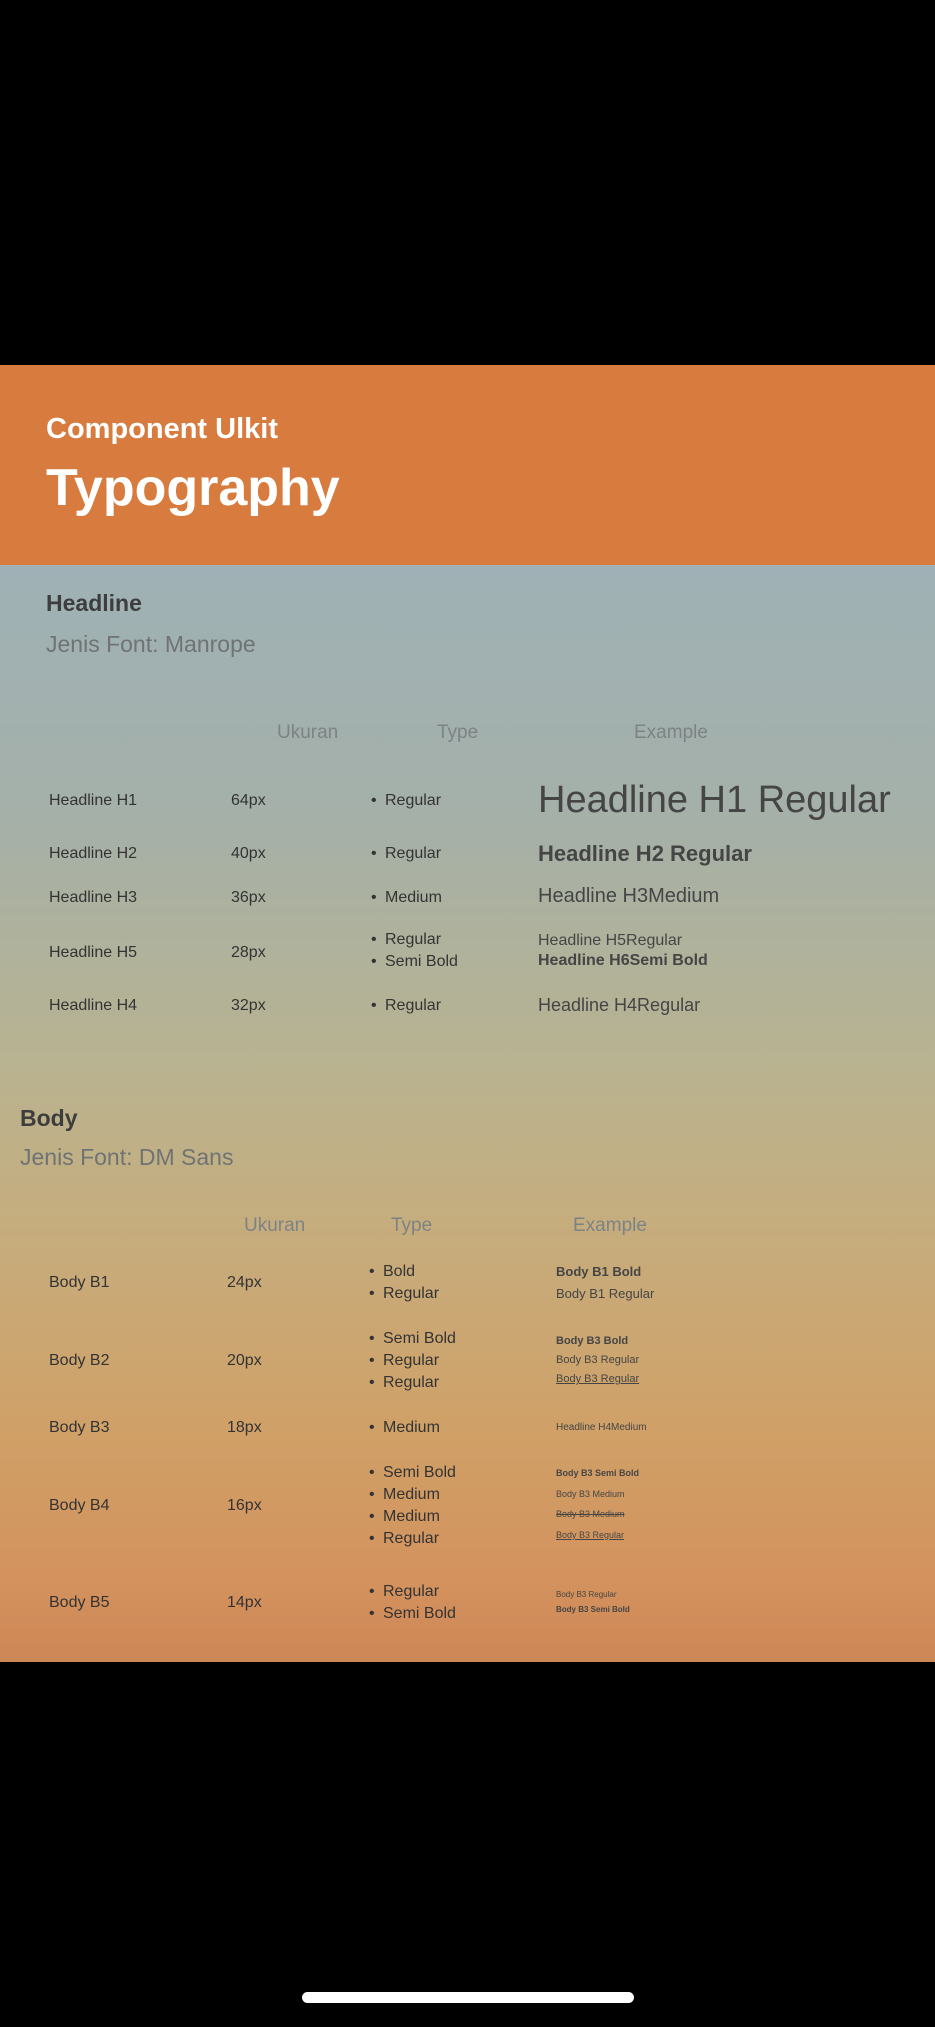  I want to click on example-text: Headline H5Regular, so click(610, 940).